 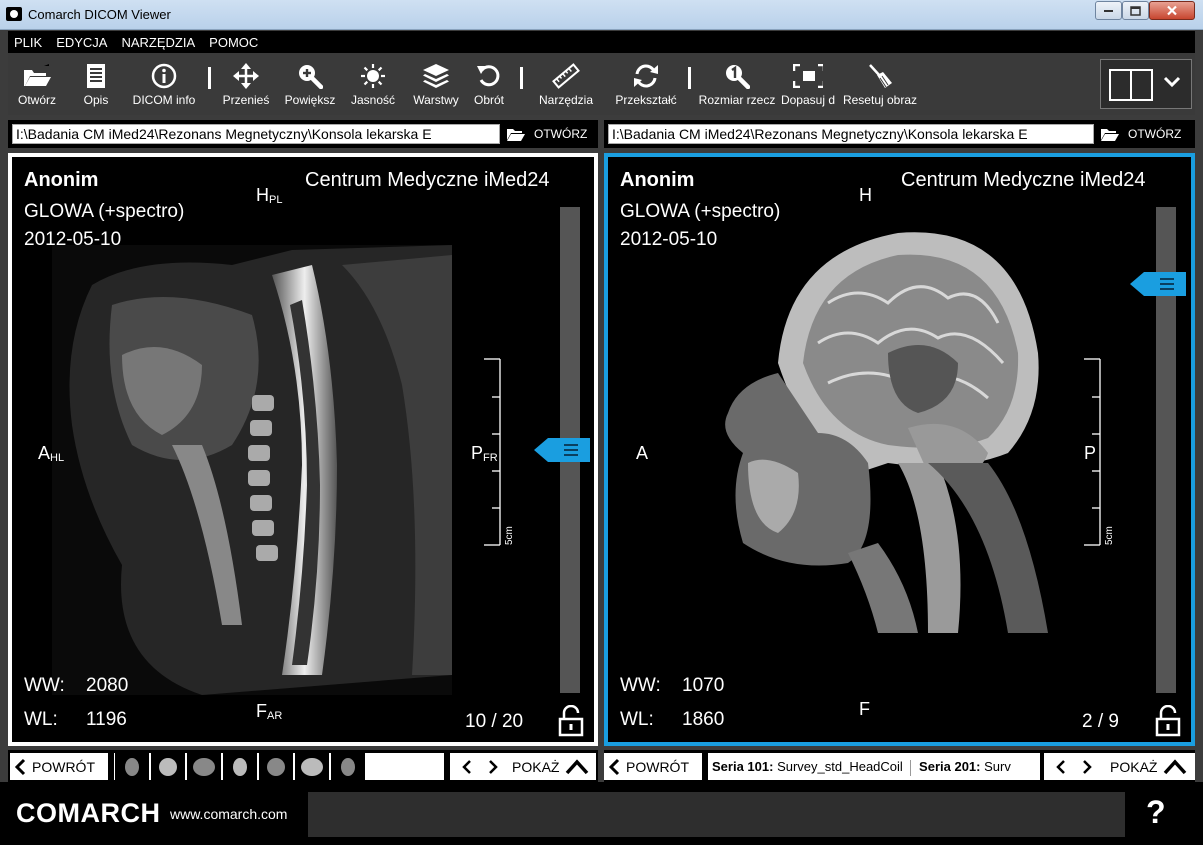 I want to click on left-wl-label: WL:, so click(x=41, y=719).